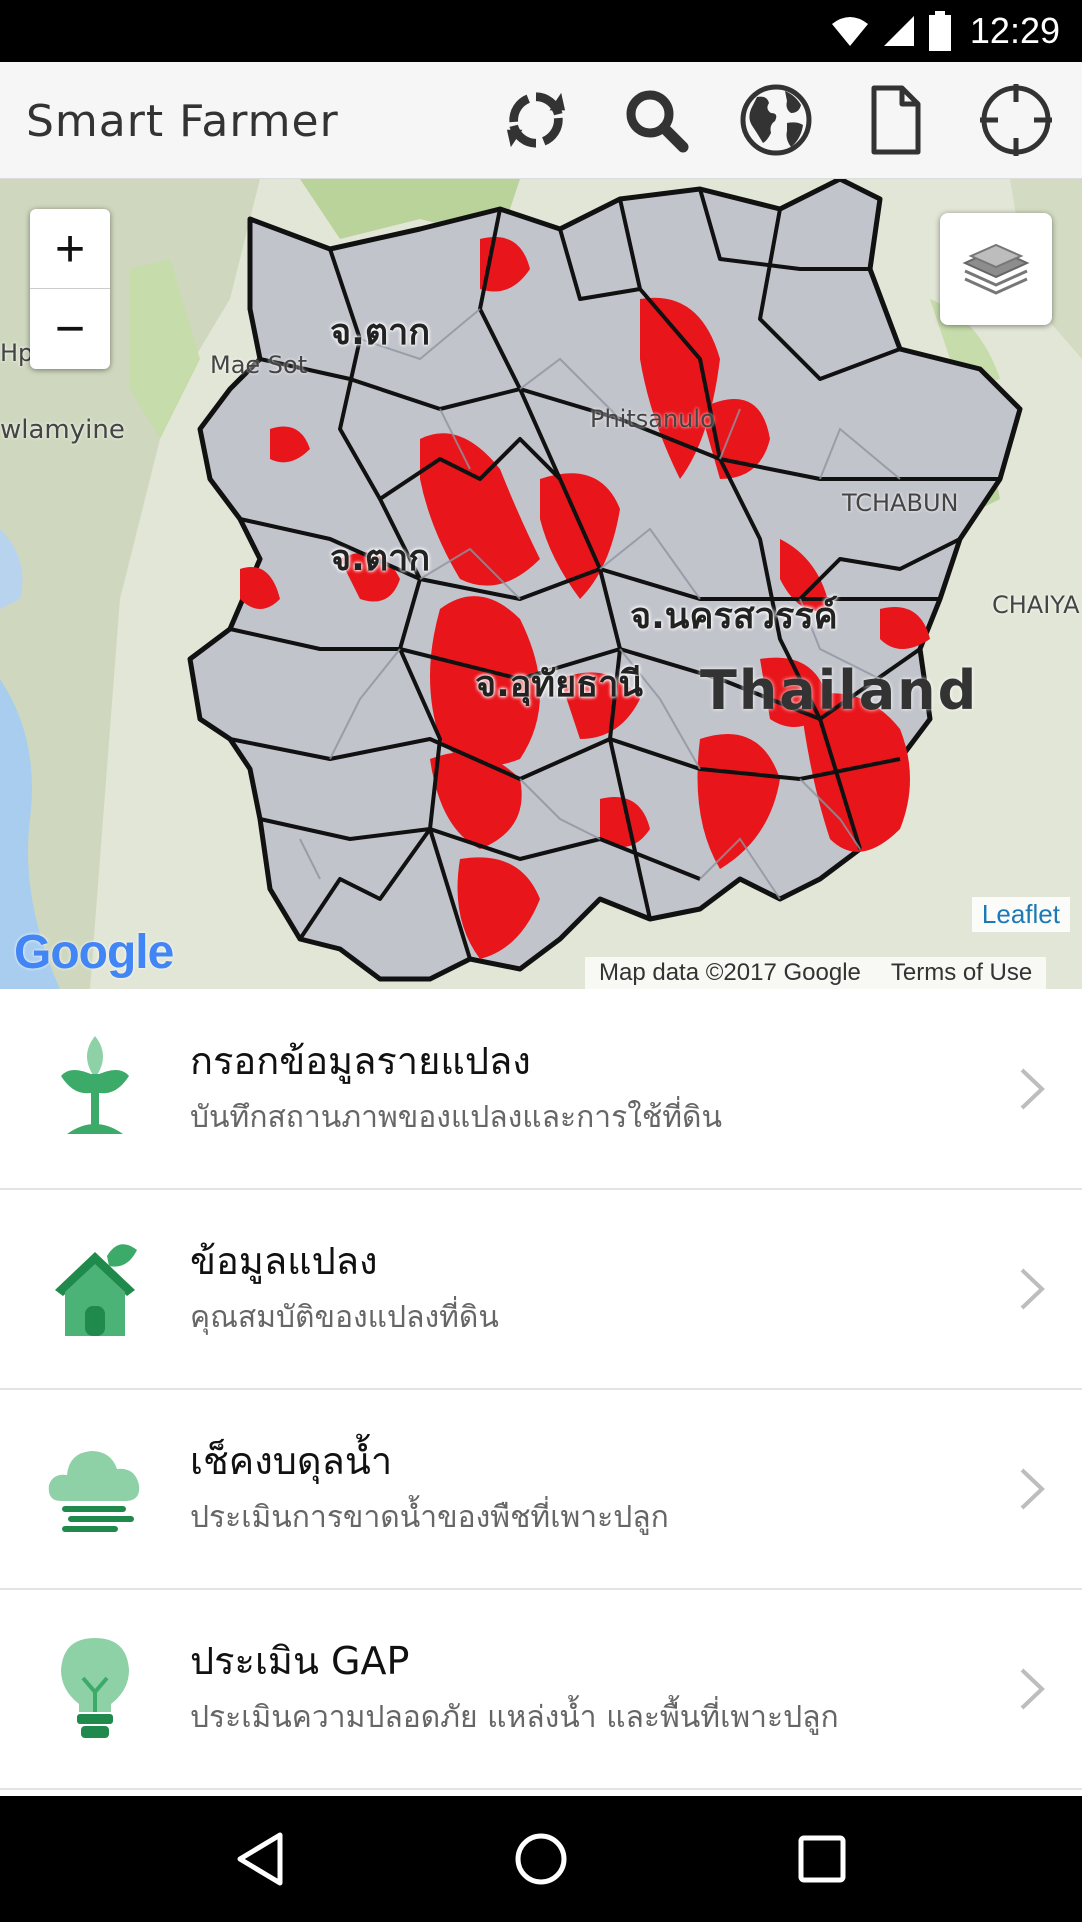 Image resolution: width=1082 pixels, height=1922 pixels. I want to click on menu-subtitle: ประเมินการขาดน้ำของพืชที่เพาะปลูก, so click(429, 1517).